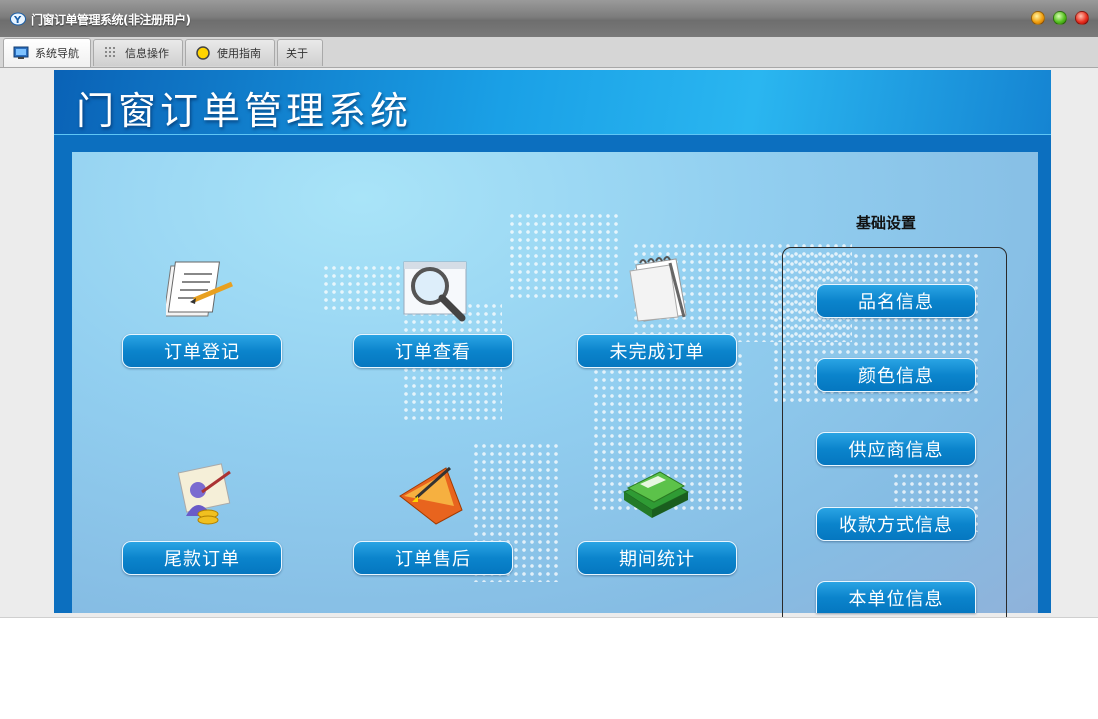 The height and width of the screenshot is (719, 1098). What do you see at coordinates (147, 53) in the screenshot?
I see `tab-label: 信息操作` at bounding box center [147, 53].